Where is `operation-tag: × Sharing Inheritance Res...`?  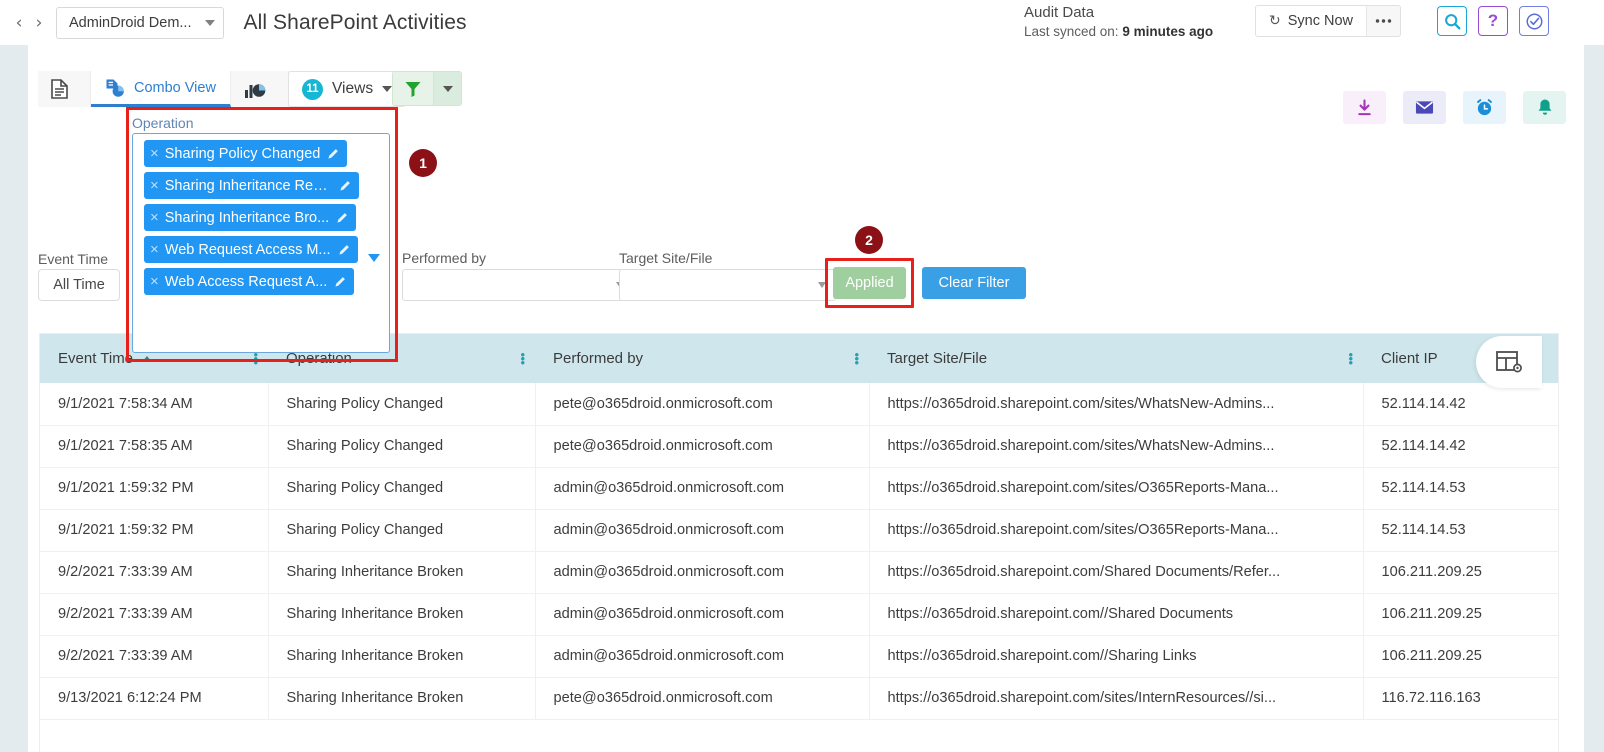
operation-tag: × Sharing Inheritance Res... is located at coordinates (251, 185).